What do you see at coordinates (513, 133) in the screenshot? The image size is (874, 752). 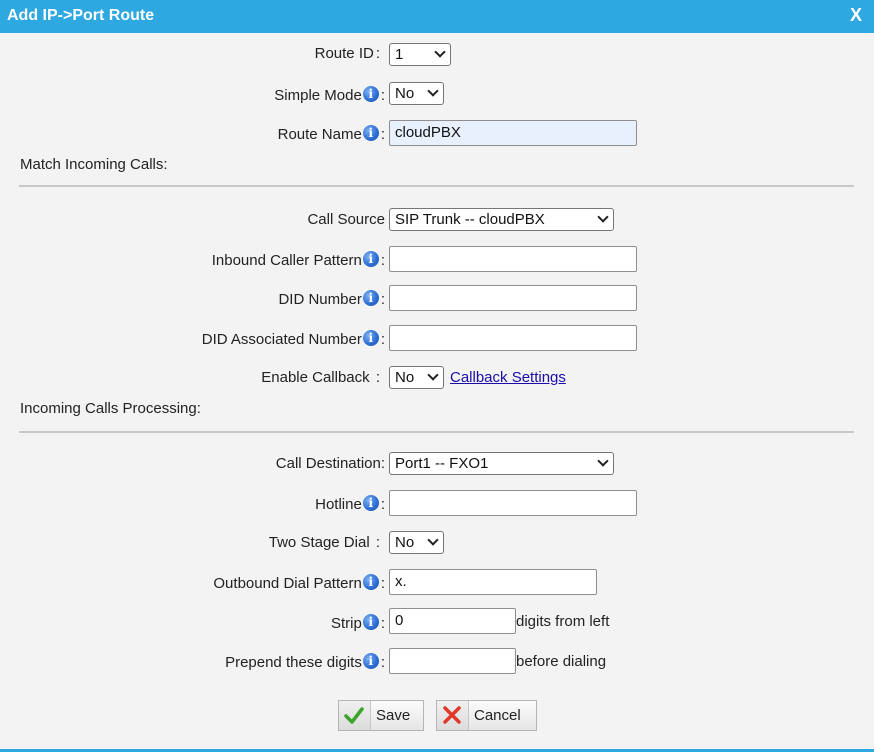 I see `route-name-input: cloudPBX` at bounding box center [513, 133].